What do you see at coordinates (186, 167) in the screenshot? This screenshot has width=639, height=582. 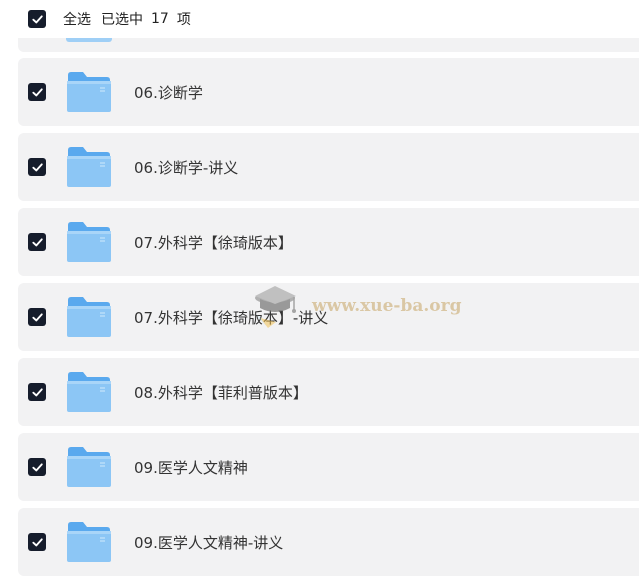 I see `file-name: 06.诊断学-讲义` at bounding box center [186, 167].